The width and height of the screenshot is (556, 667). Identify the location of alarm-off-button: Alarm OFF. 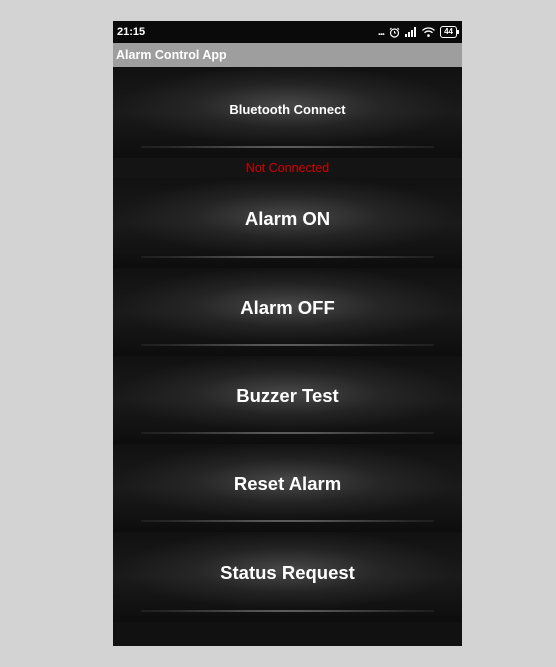
(287, 312).